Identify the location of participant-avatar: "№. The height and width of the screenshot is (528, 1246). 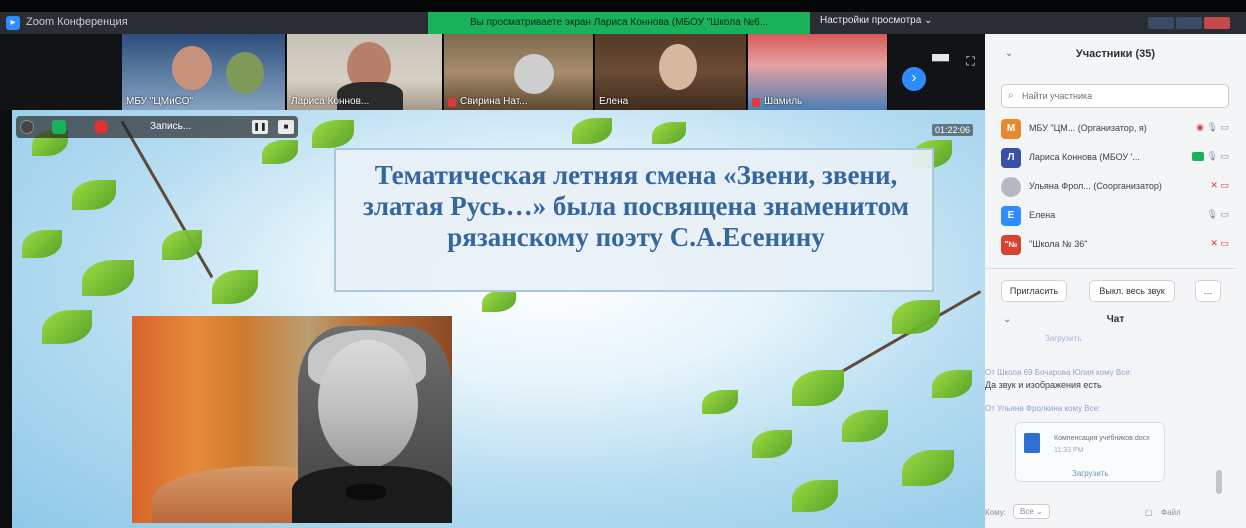
(1011, 245).